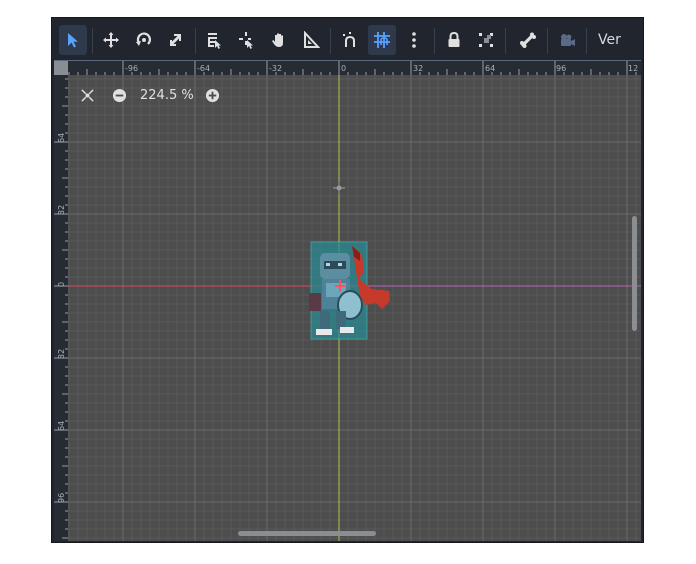 This screenshot has height=564, width=696. I want to click on zoom-out-button, so click(119, 95).